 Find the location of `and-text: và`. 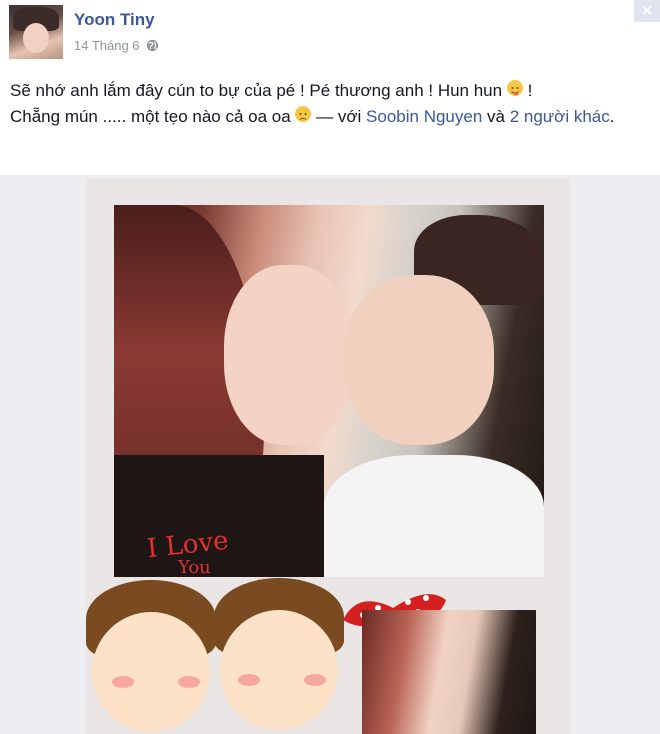

and-text: và is located at coordinates (496, 116).